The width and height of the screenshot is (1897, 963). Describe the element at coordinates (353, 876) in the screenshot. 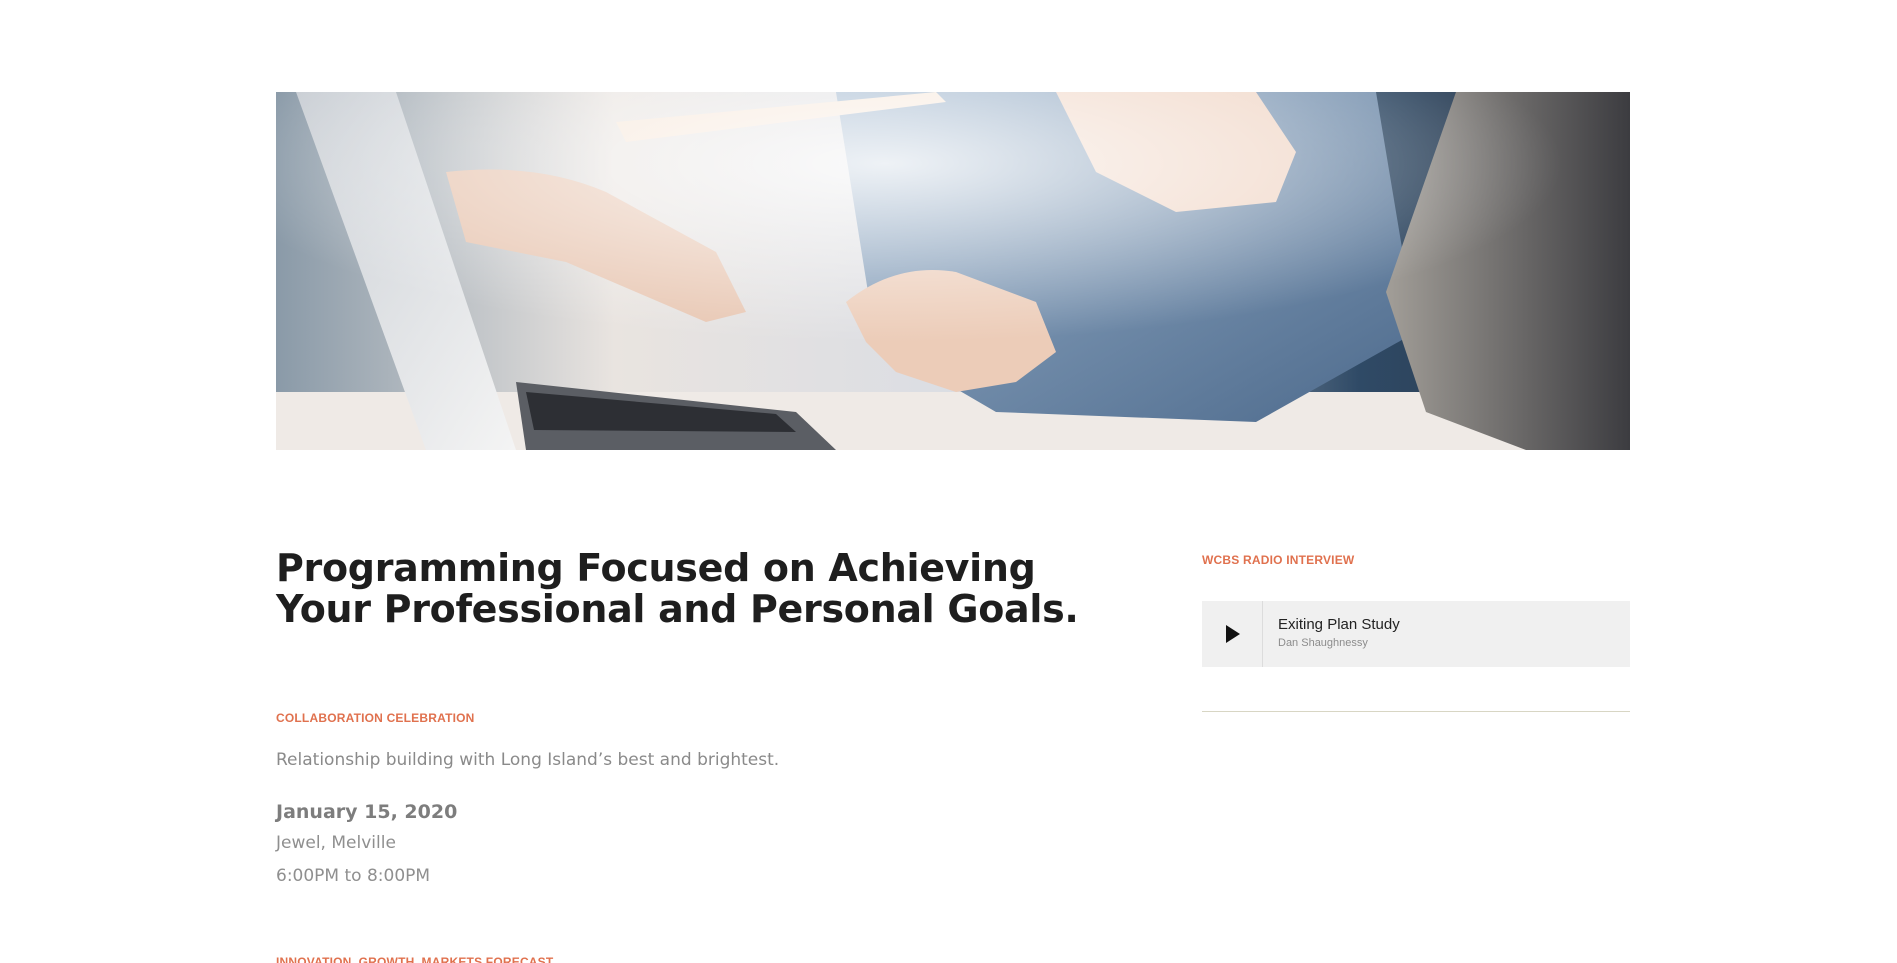

I see `event-time: 6:00PM to 8:00PM` at that location.